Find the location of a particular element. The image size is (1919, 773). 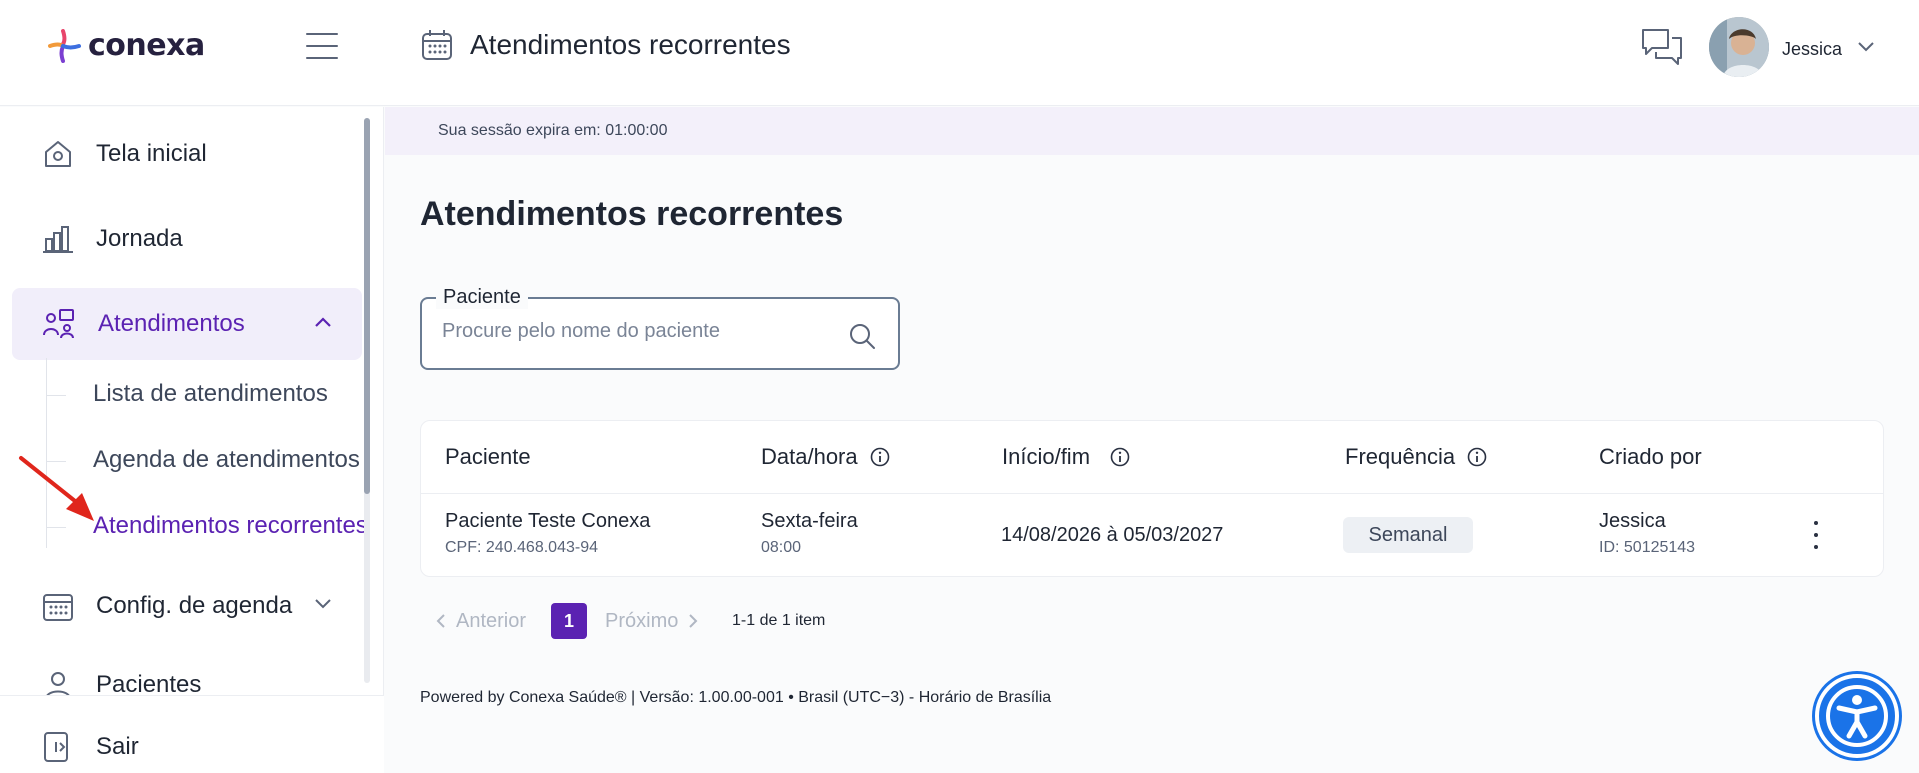

sidebar-item-label: Config. de agenda is located at coordinates (194, 605).